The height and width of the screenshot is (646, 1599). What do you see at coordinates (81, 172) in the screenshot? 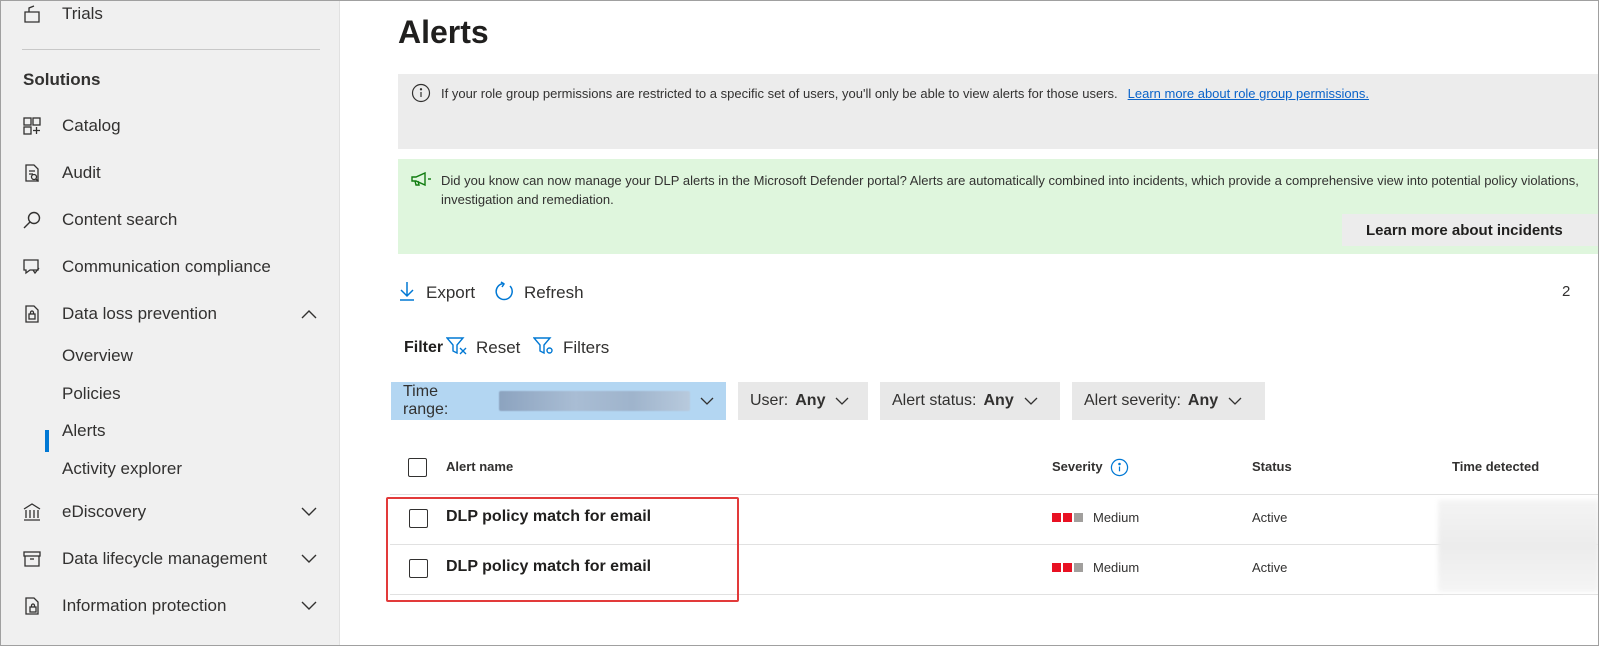
I see `sidebar-item-label: Audit` at bounding box center [81, 172].